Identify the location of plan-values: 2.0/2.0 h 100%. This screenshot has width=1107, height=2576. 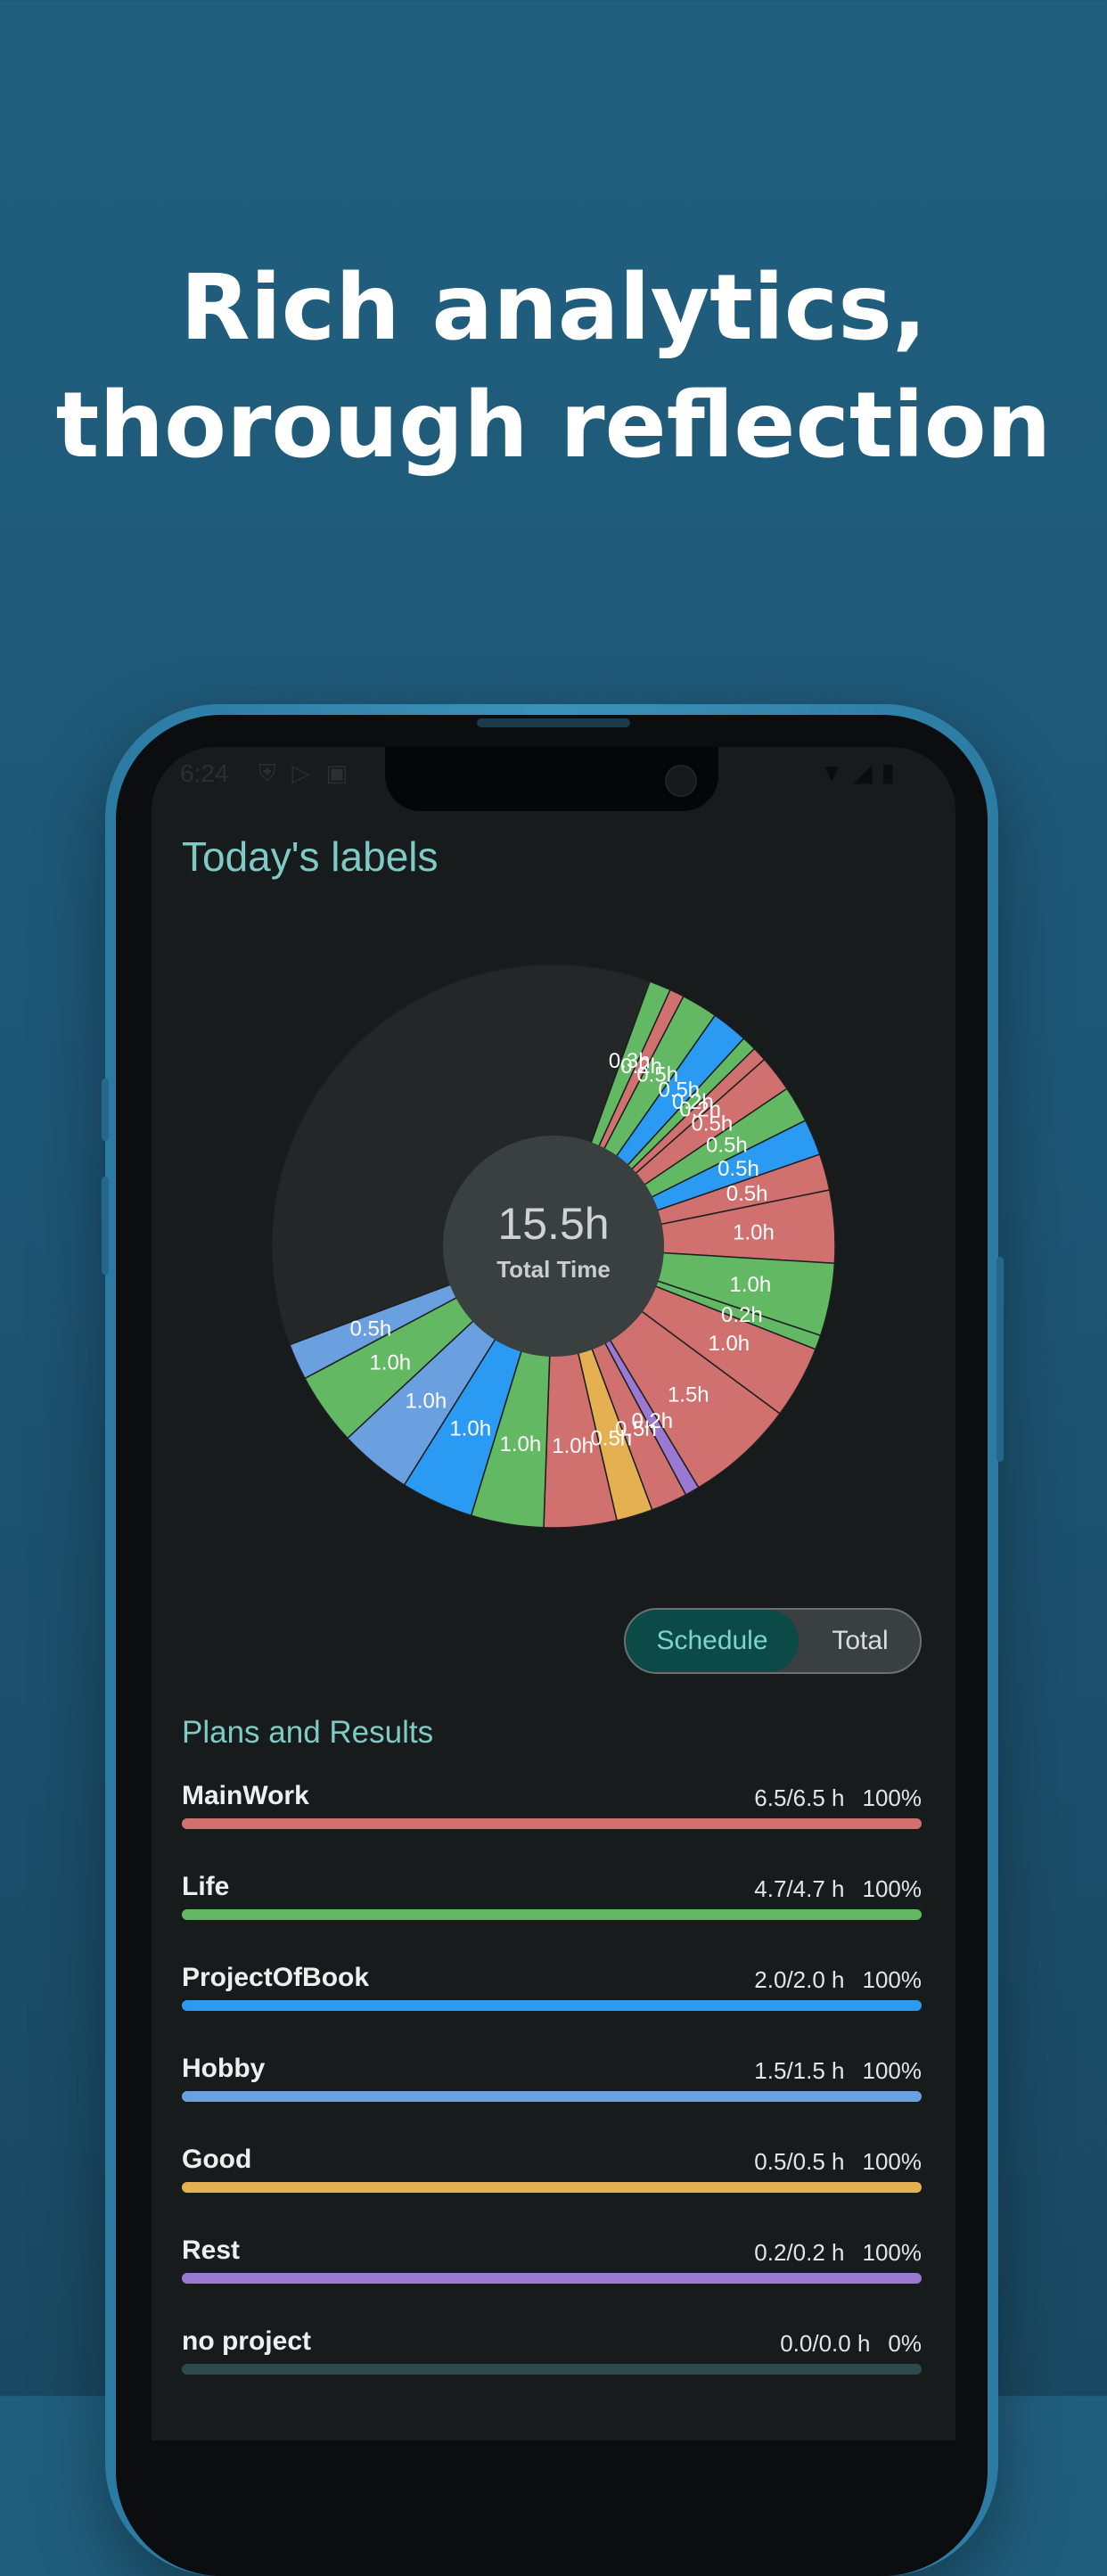
(838, 1980).